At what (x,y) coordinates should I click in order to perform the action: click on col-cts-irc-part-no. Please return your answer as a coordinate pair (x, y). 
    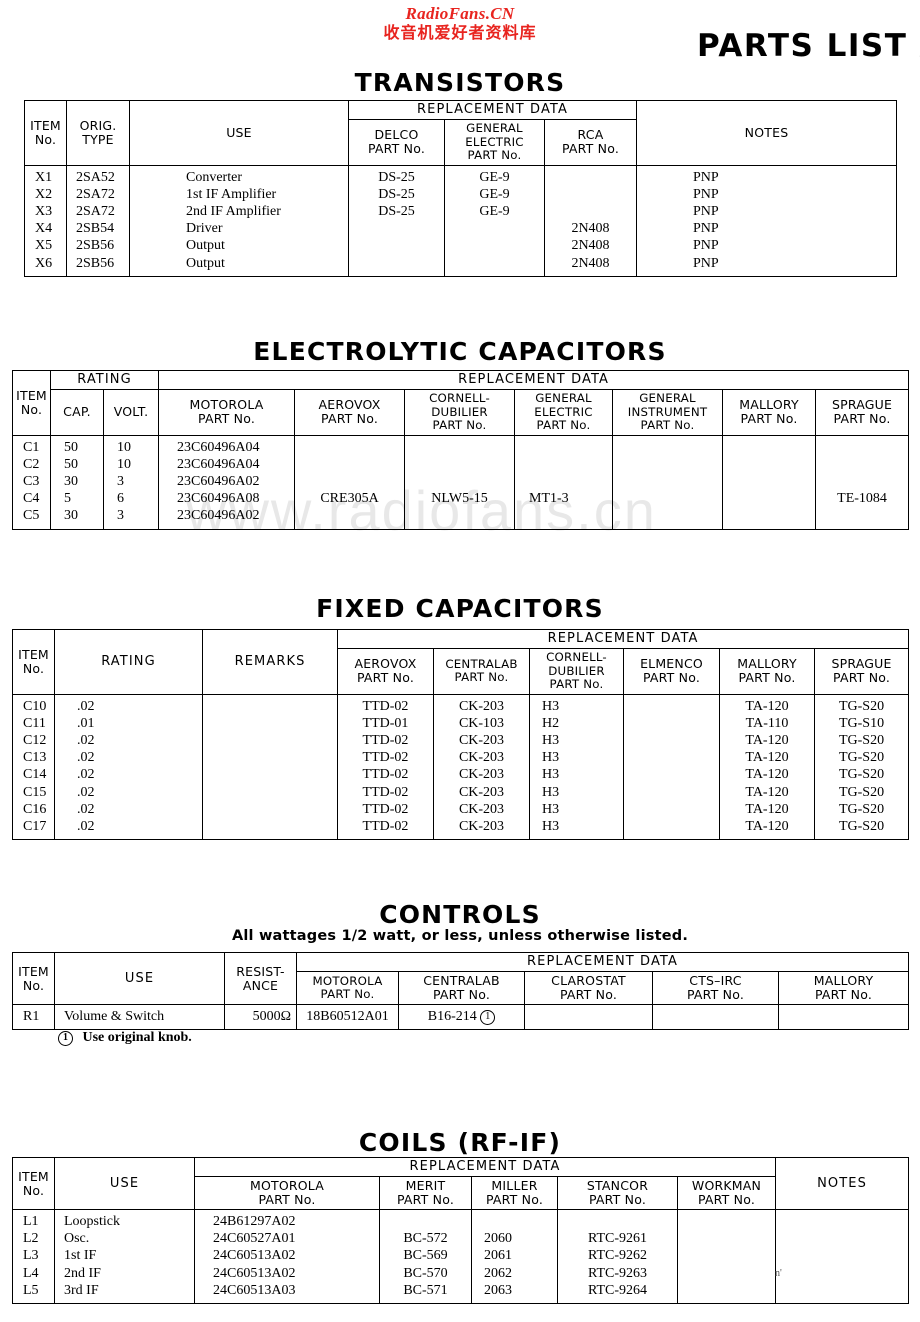
    Looking at the image, I should click on (715, 1017).